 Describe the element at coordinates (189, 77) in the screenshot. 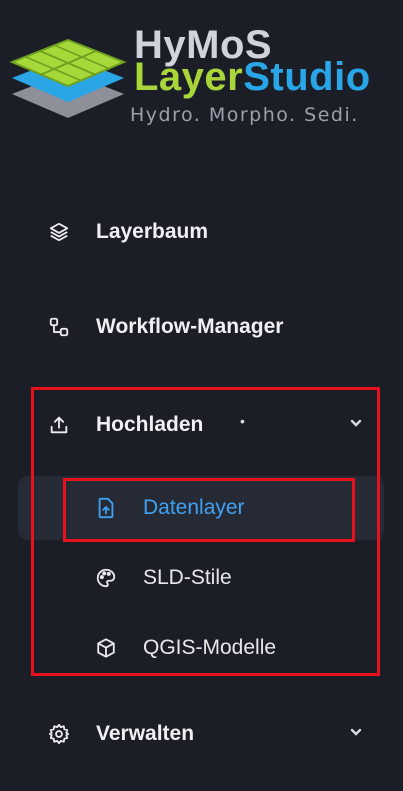

I see `logo-title-layer: Layer` at that location.